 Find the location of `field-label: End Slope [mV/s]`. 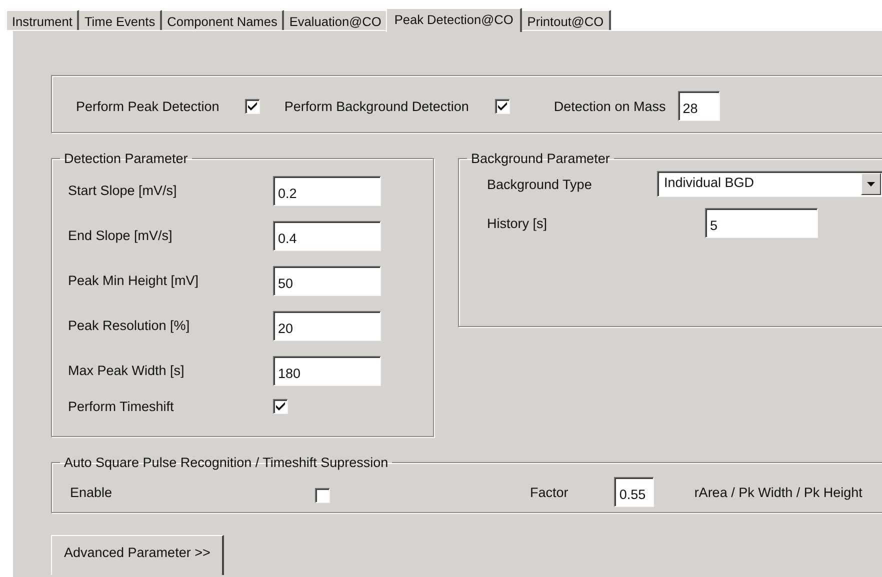

field-label: End Slope [mV/s] is located at coordinates (121, 235).